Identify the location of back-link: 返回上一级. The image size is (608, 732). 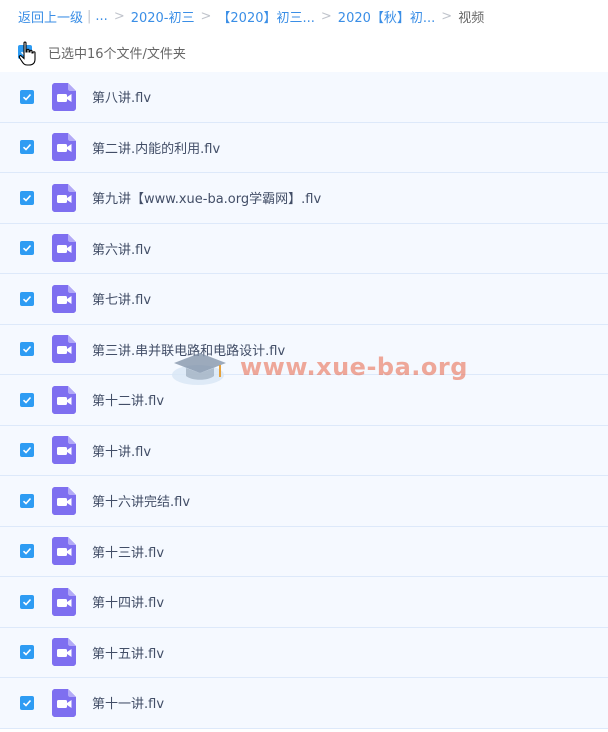
(50, 16).